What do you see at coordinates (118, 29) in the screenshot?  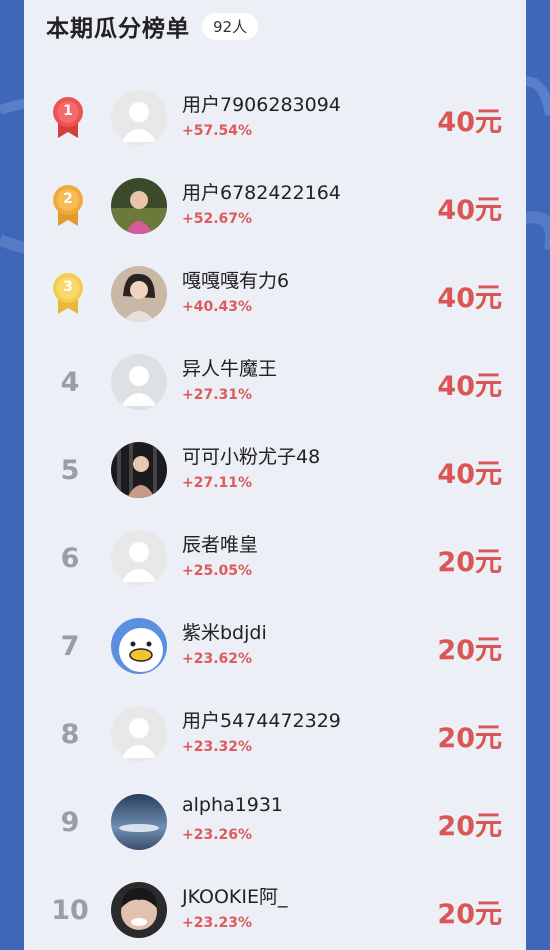 I see `leaderboard-title: 本期瓜分榜单` at bounding box center [118, 29].